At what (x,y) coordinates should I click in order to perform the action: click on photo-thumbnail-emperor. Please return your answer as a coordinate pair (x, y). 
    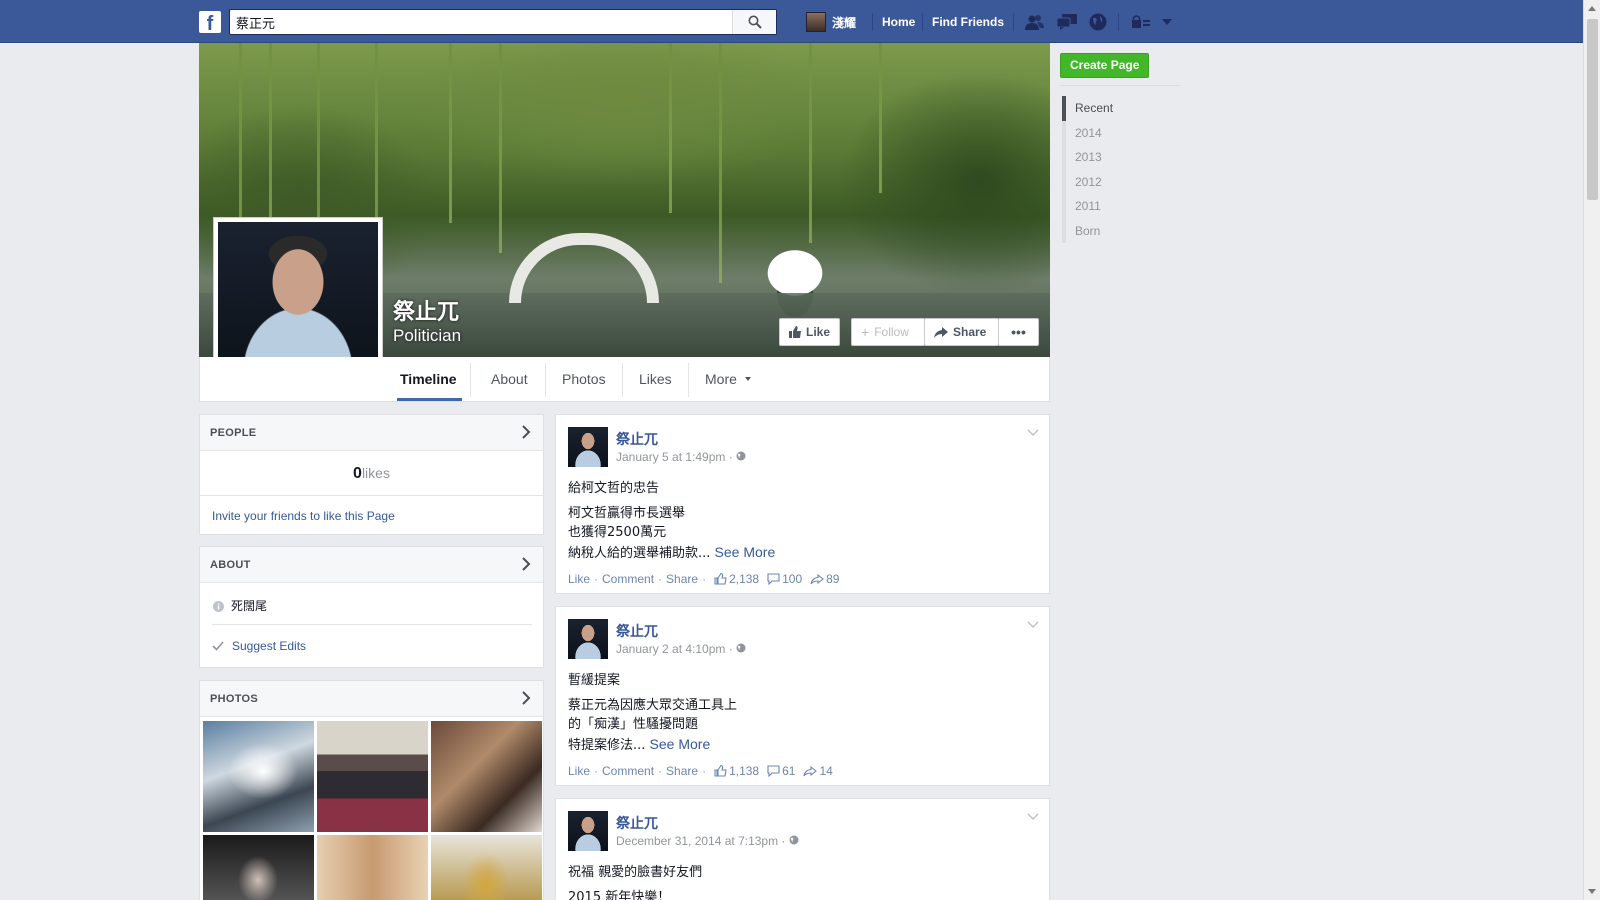
    Looking at the image, I should click on (486, 867).